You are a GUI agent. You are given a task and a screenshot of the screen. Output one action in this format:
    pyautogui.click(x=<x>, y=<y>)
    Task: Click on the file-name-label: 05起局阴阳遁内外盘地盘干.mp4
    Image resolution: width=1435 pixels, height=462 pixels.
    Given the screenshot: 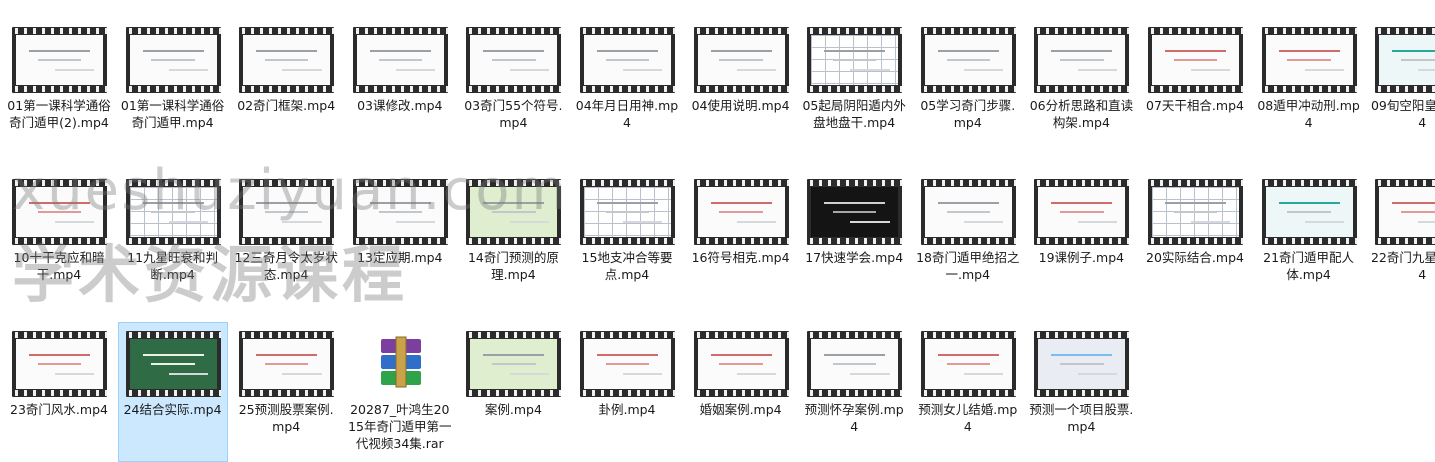 What is the action you would take?
    pyautogui.click(x=854, y=114)
    